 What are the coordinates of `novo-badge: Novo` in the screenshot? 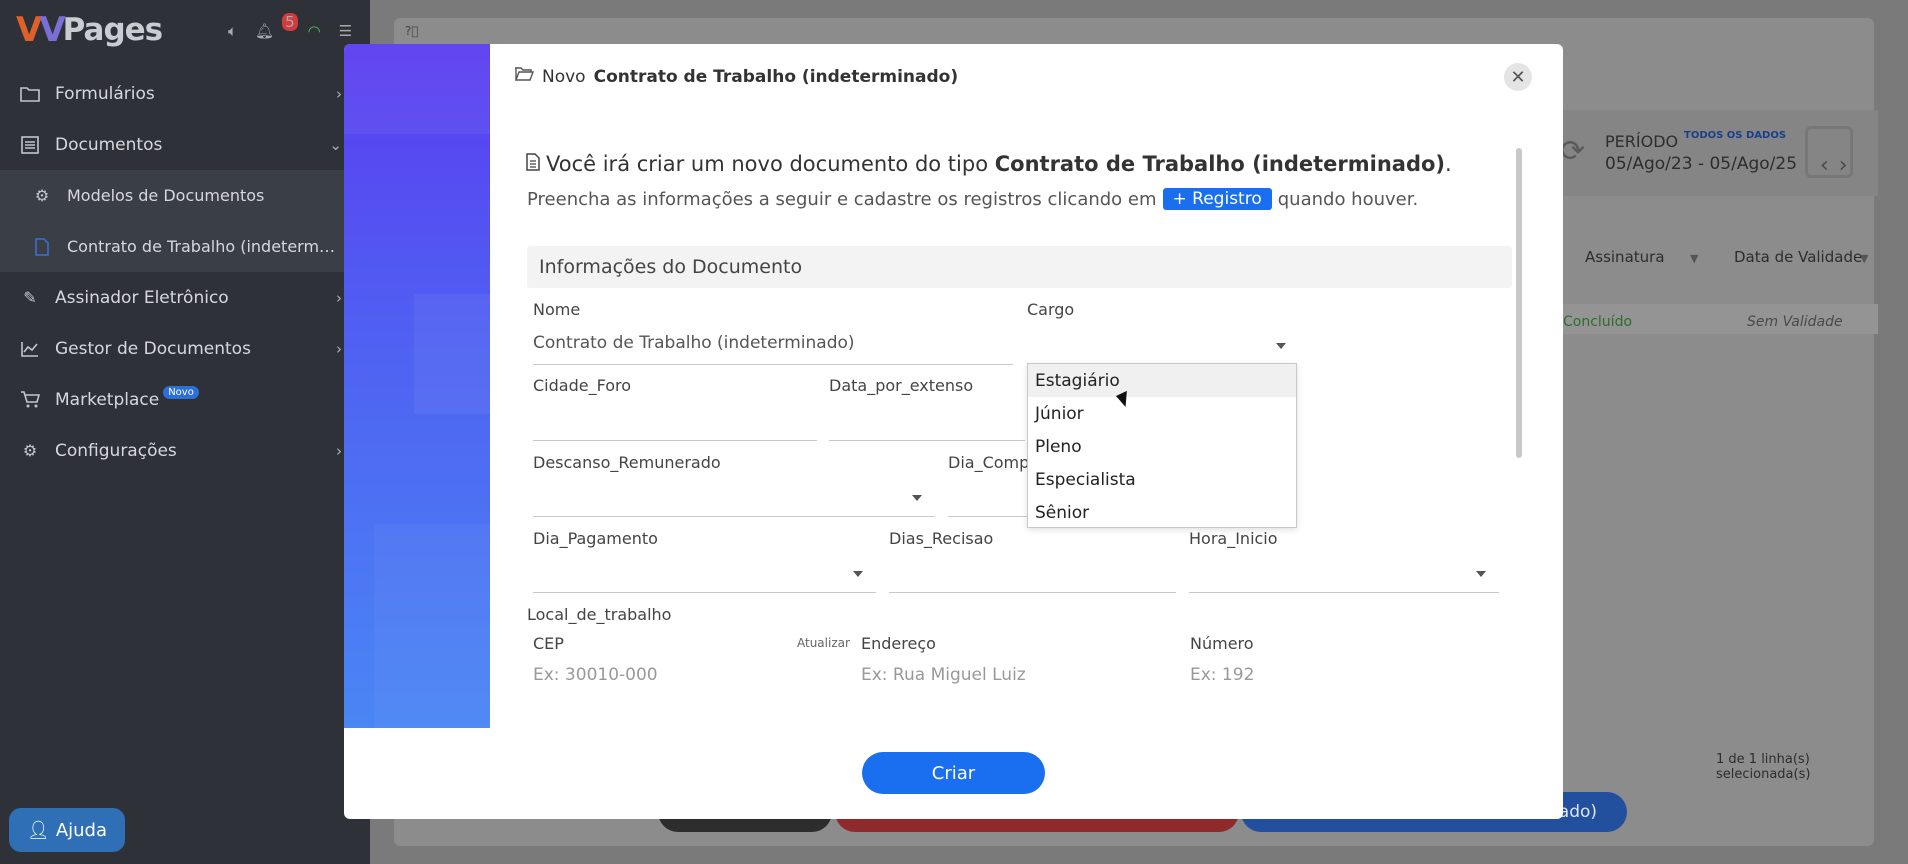 It's located at (181, 392).